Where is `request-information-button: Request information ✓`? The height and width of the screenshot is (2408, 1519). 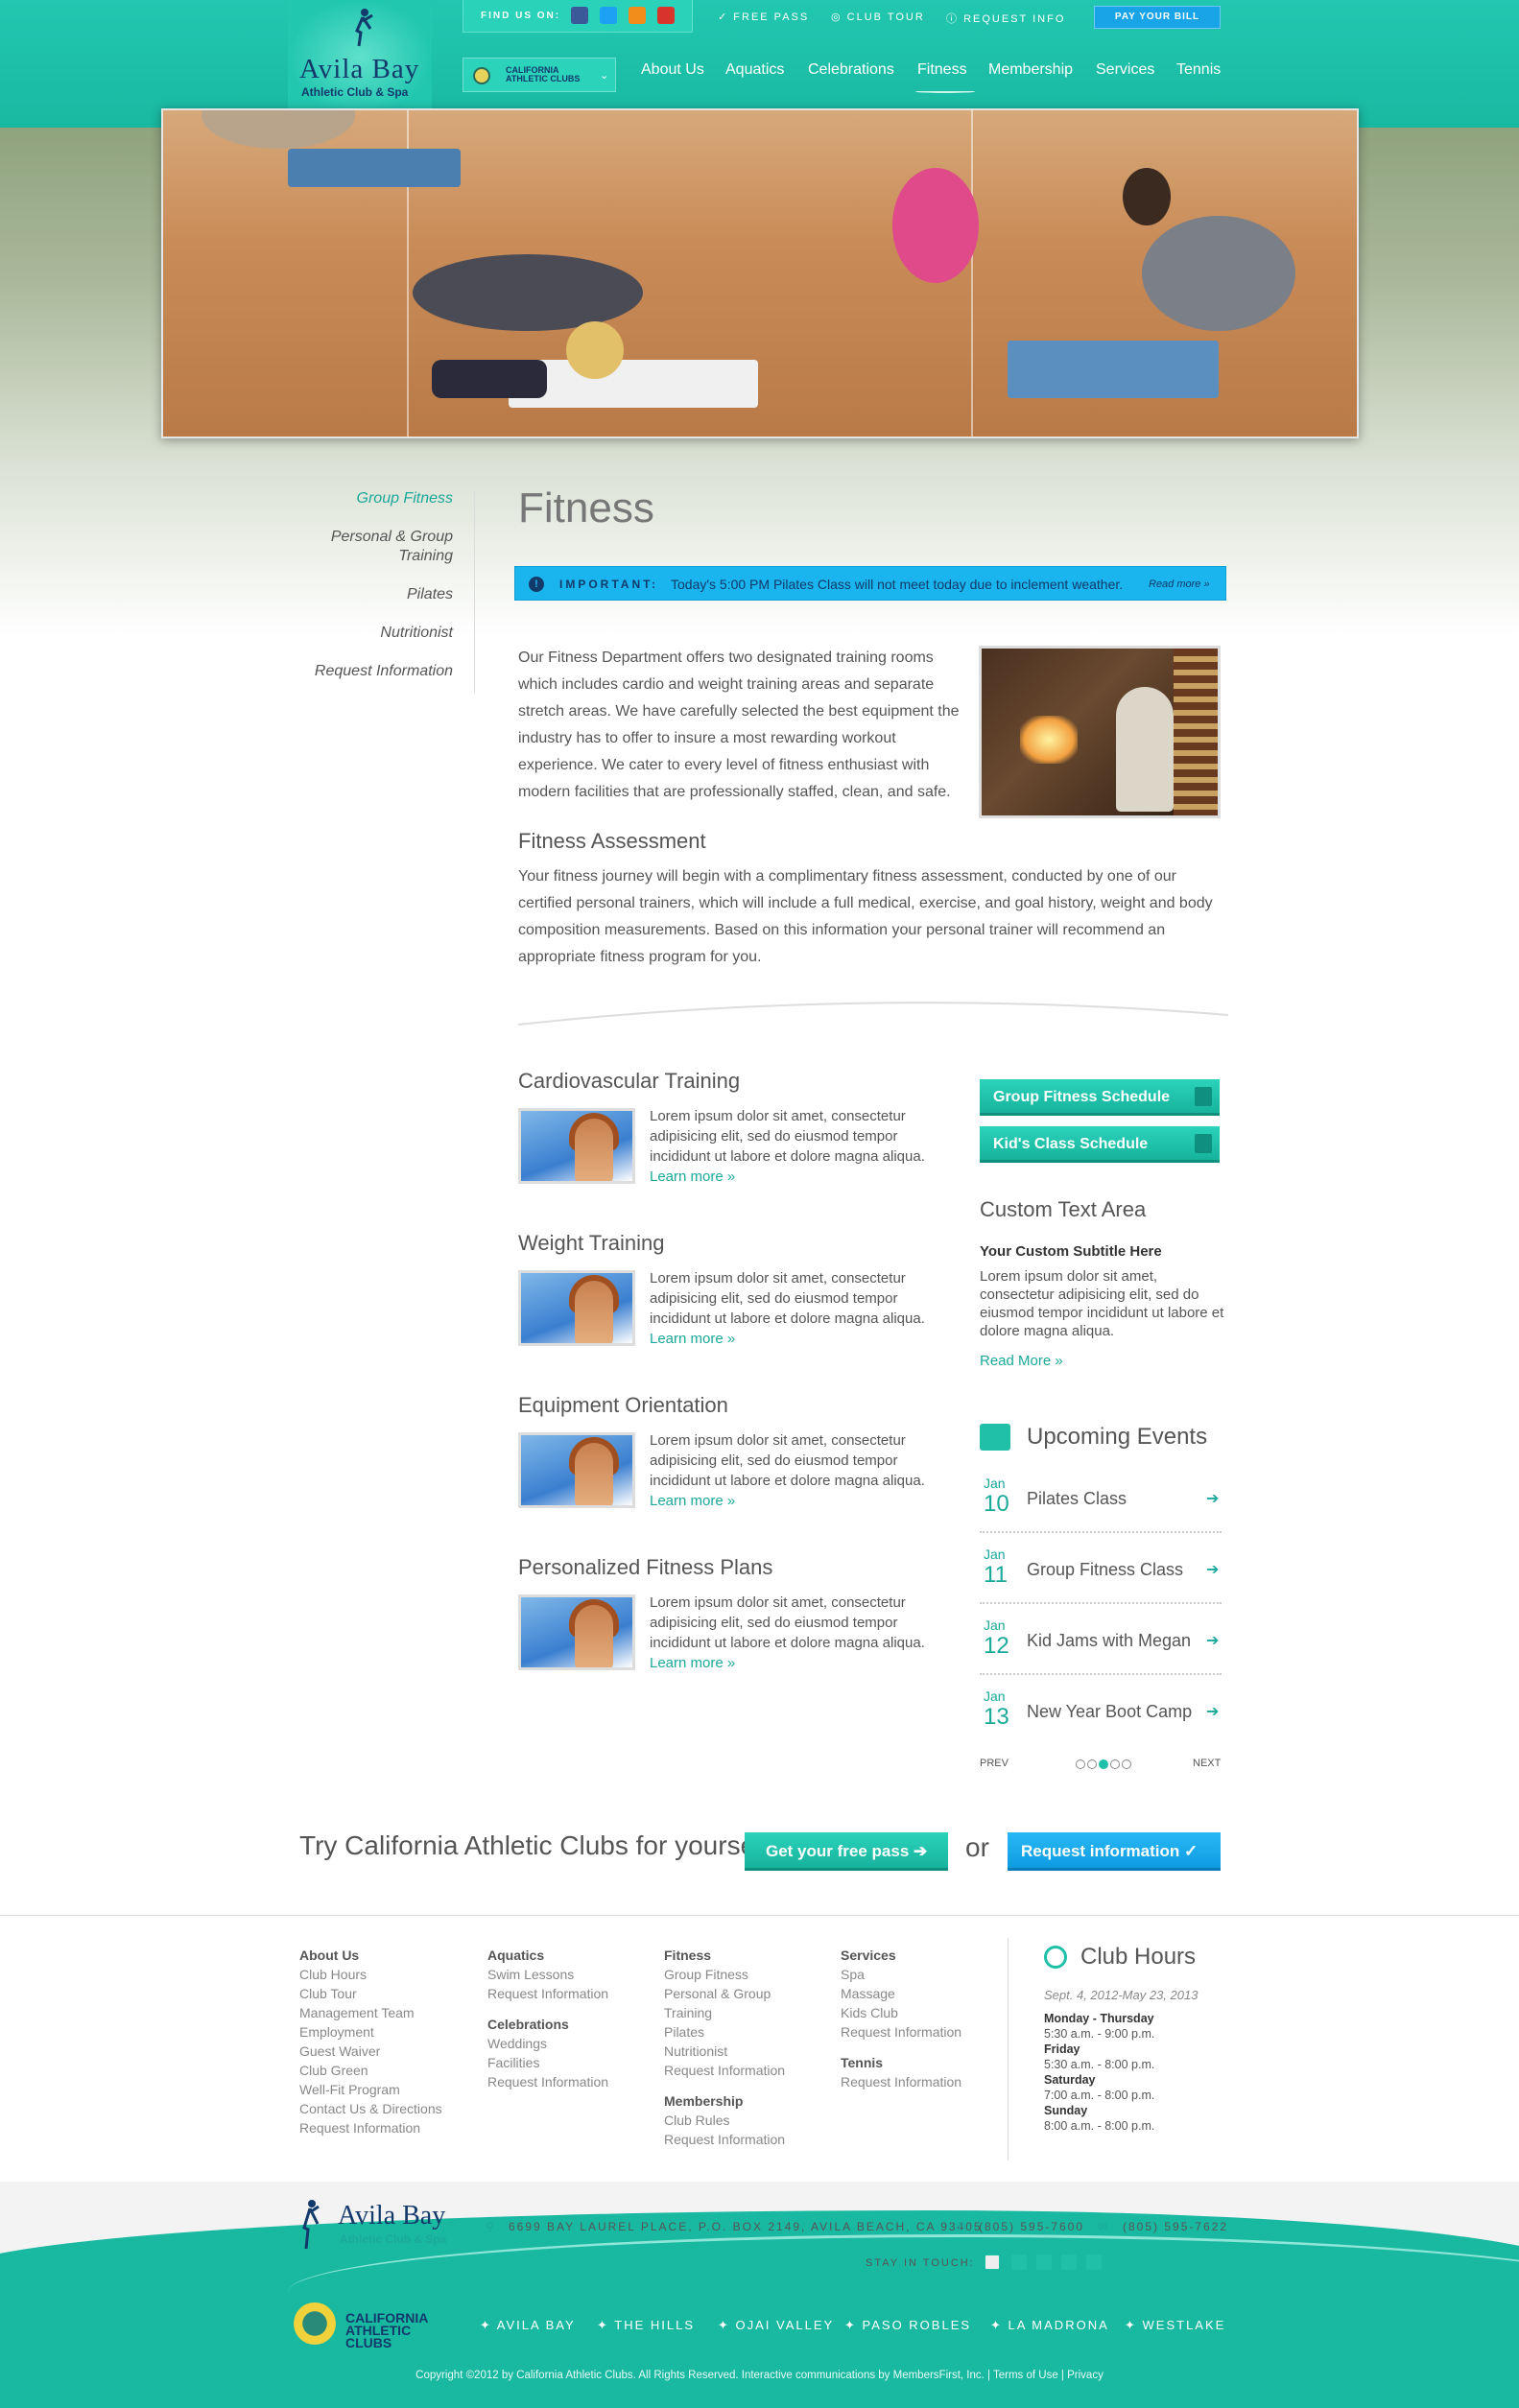 request-information-button: Request information ✓ is located at coordinates (1114, 1851).